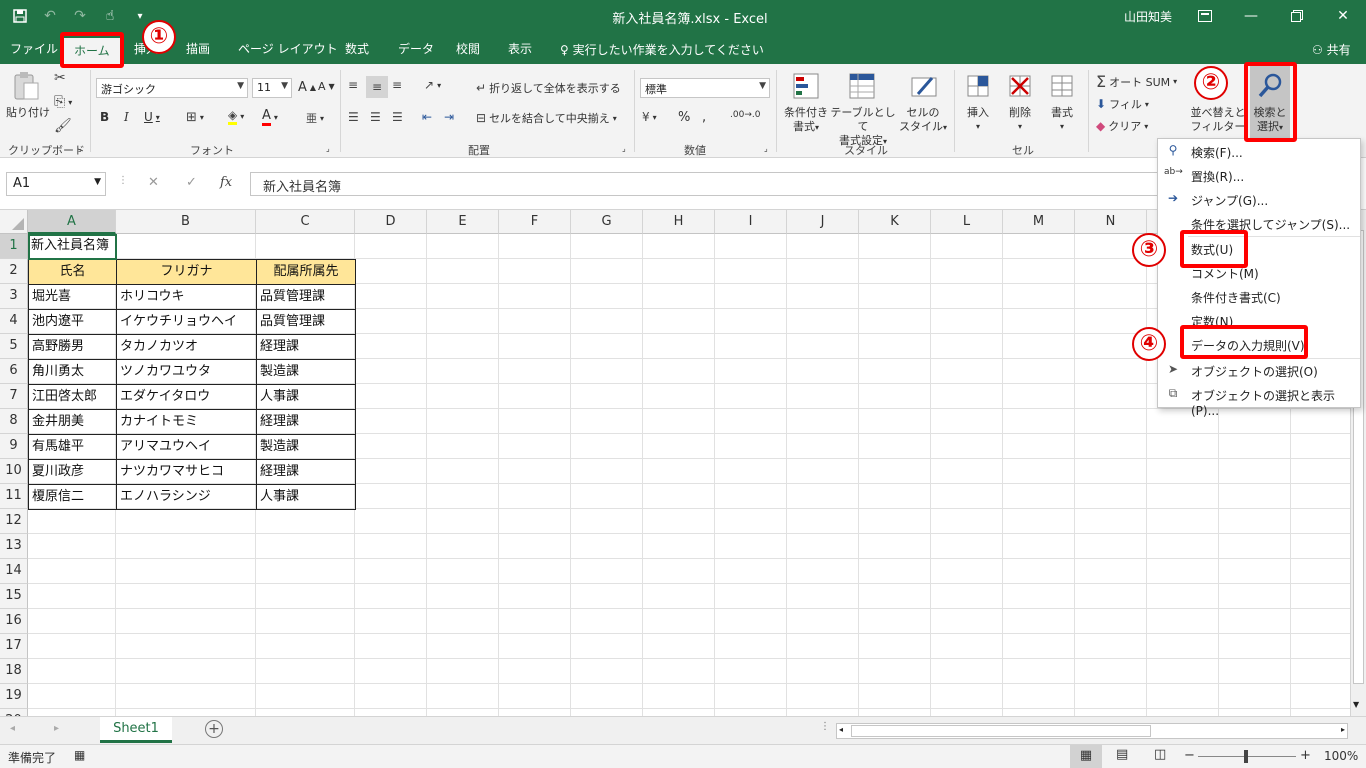  I want to click on scroll-left-icon: ◂, so click(841, 729).